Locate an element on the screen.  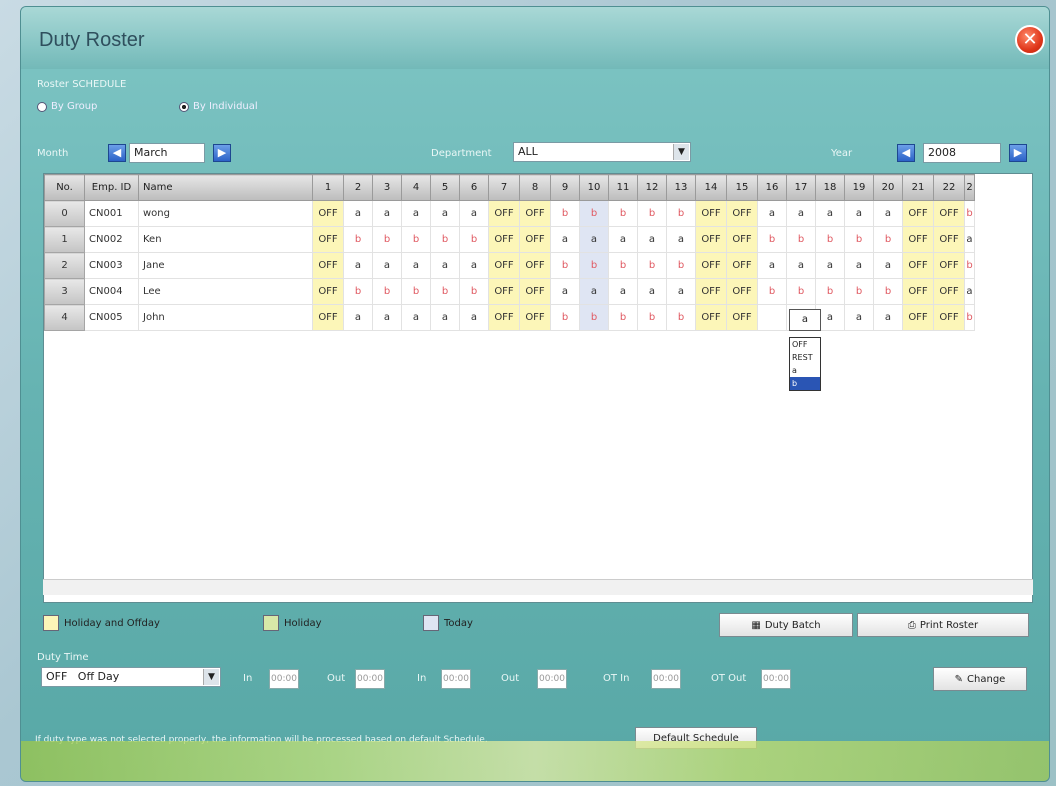
column-header: 11 is located at coordinates (623, 187).